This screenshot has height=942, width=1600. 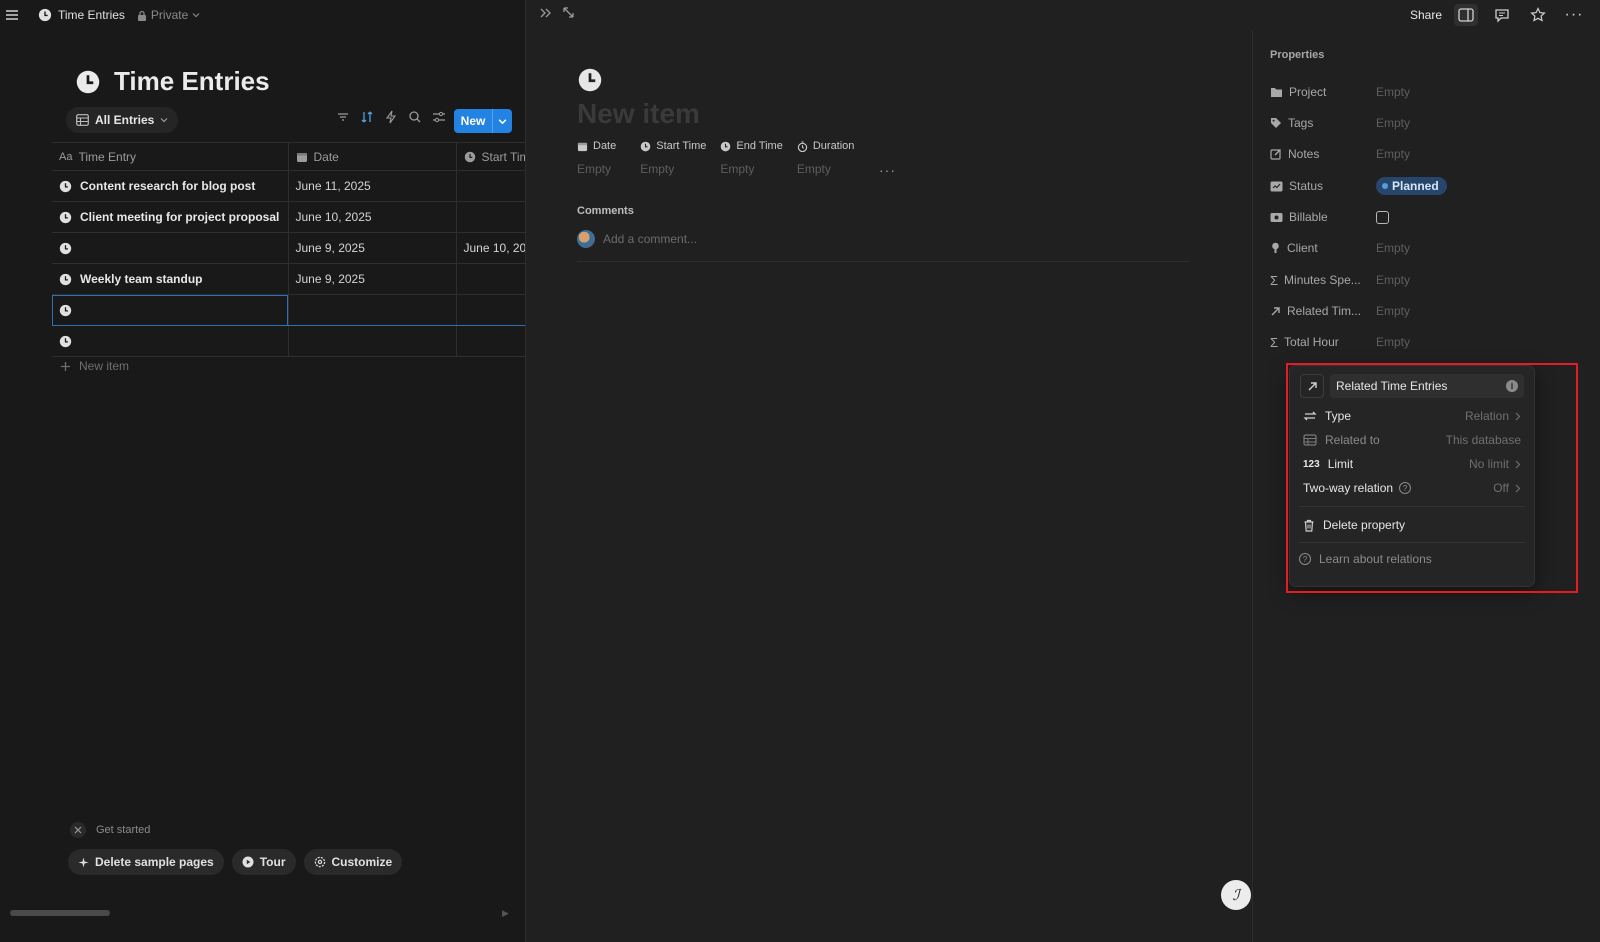 I want to click on share-button: Share, so click(x=1426, y=15).